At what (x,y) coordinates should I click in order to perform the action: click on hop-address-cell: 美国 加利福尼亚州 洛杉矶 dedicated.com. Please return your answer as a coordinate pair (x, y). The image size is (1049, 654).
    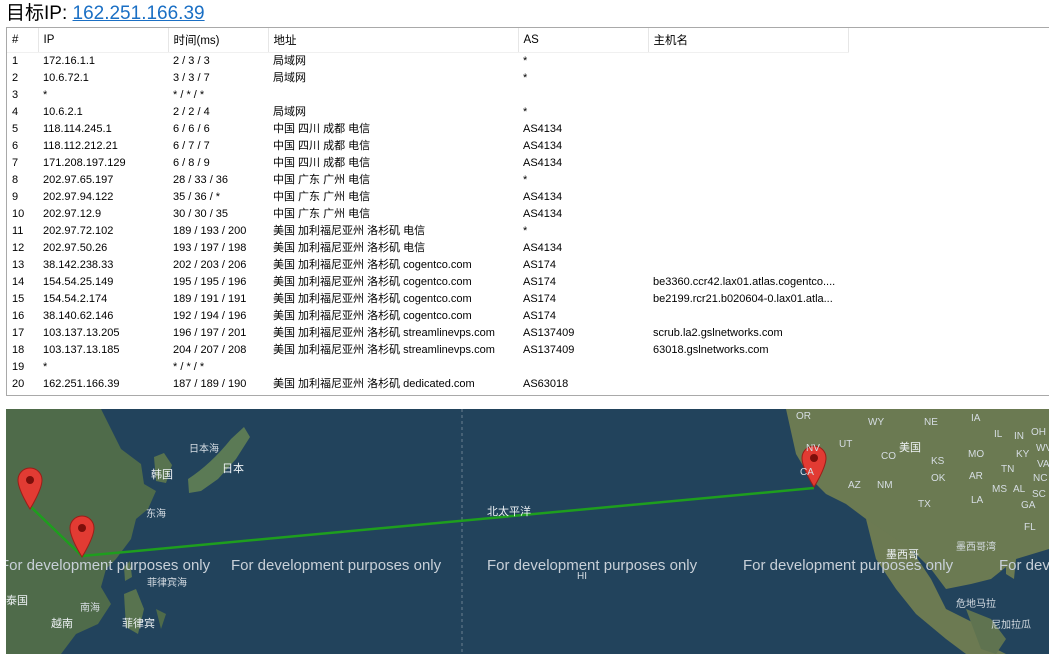
    Looking at the image, I should click on (374, 384).